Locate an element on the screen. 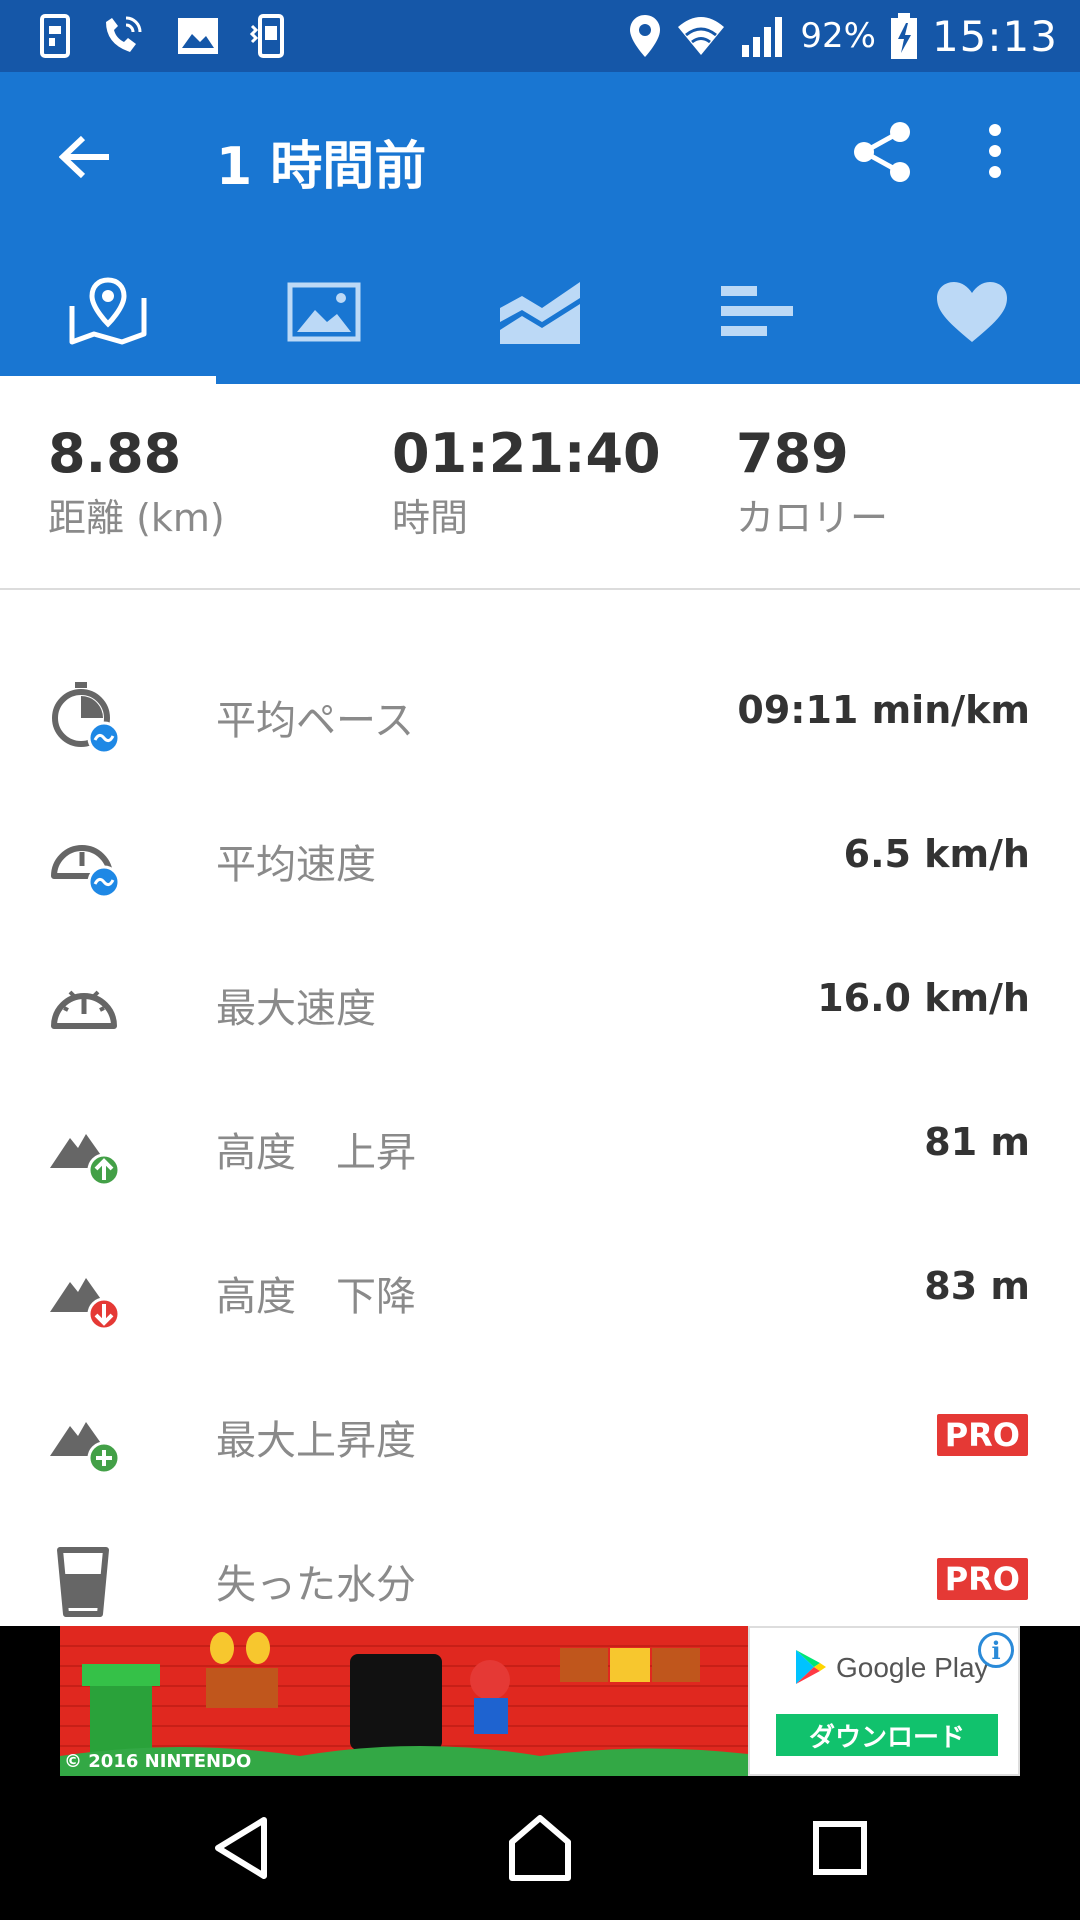  share-icon is located at coordinates (882, 152).